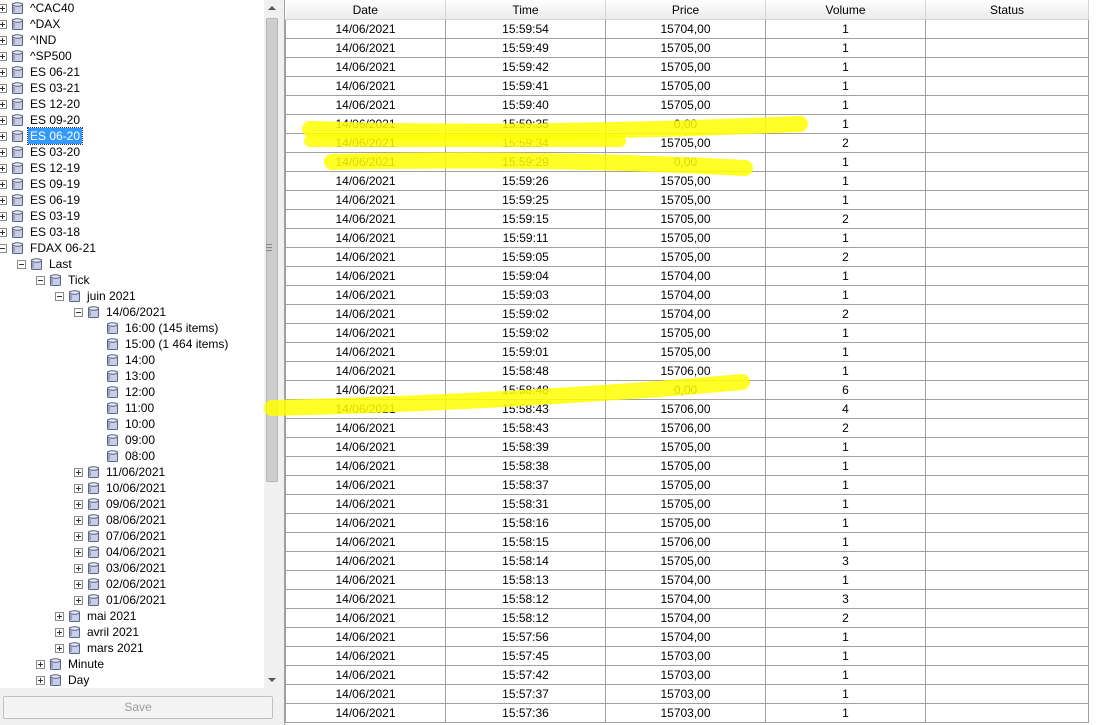  What do you see at coordinates (132, 520) in the screenshot?
I see `tree-node: 08/06/2021` at bounding box center [132, 520].